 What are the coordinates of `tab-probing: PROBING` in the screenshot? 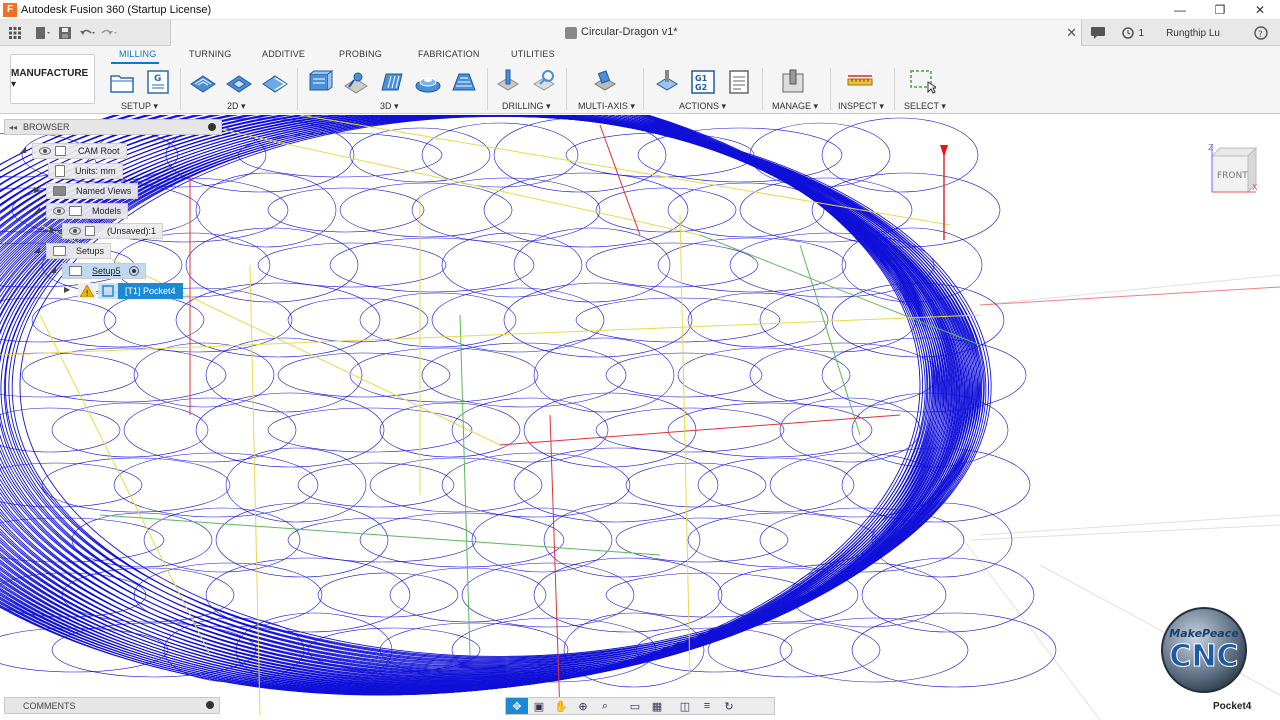 It's located at (360, 54).